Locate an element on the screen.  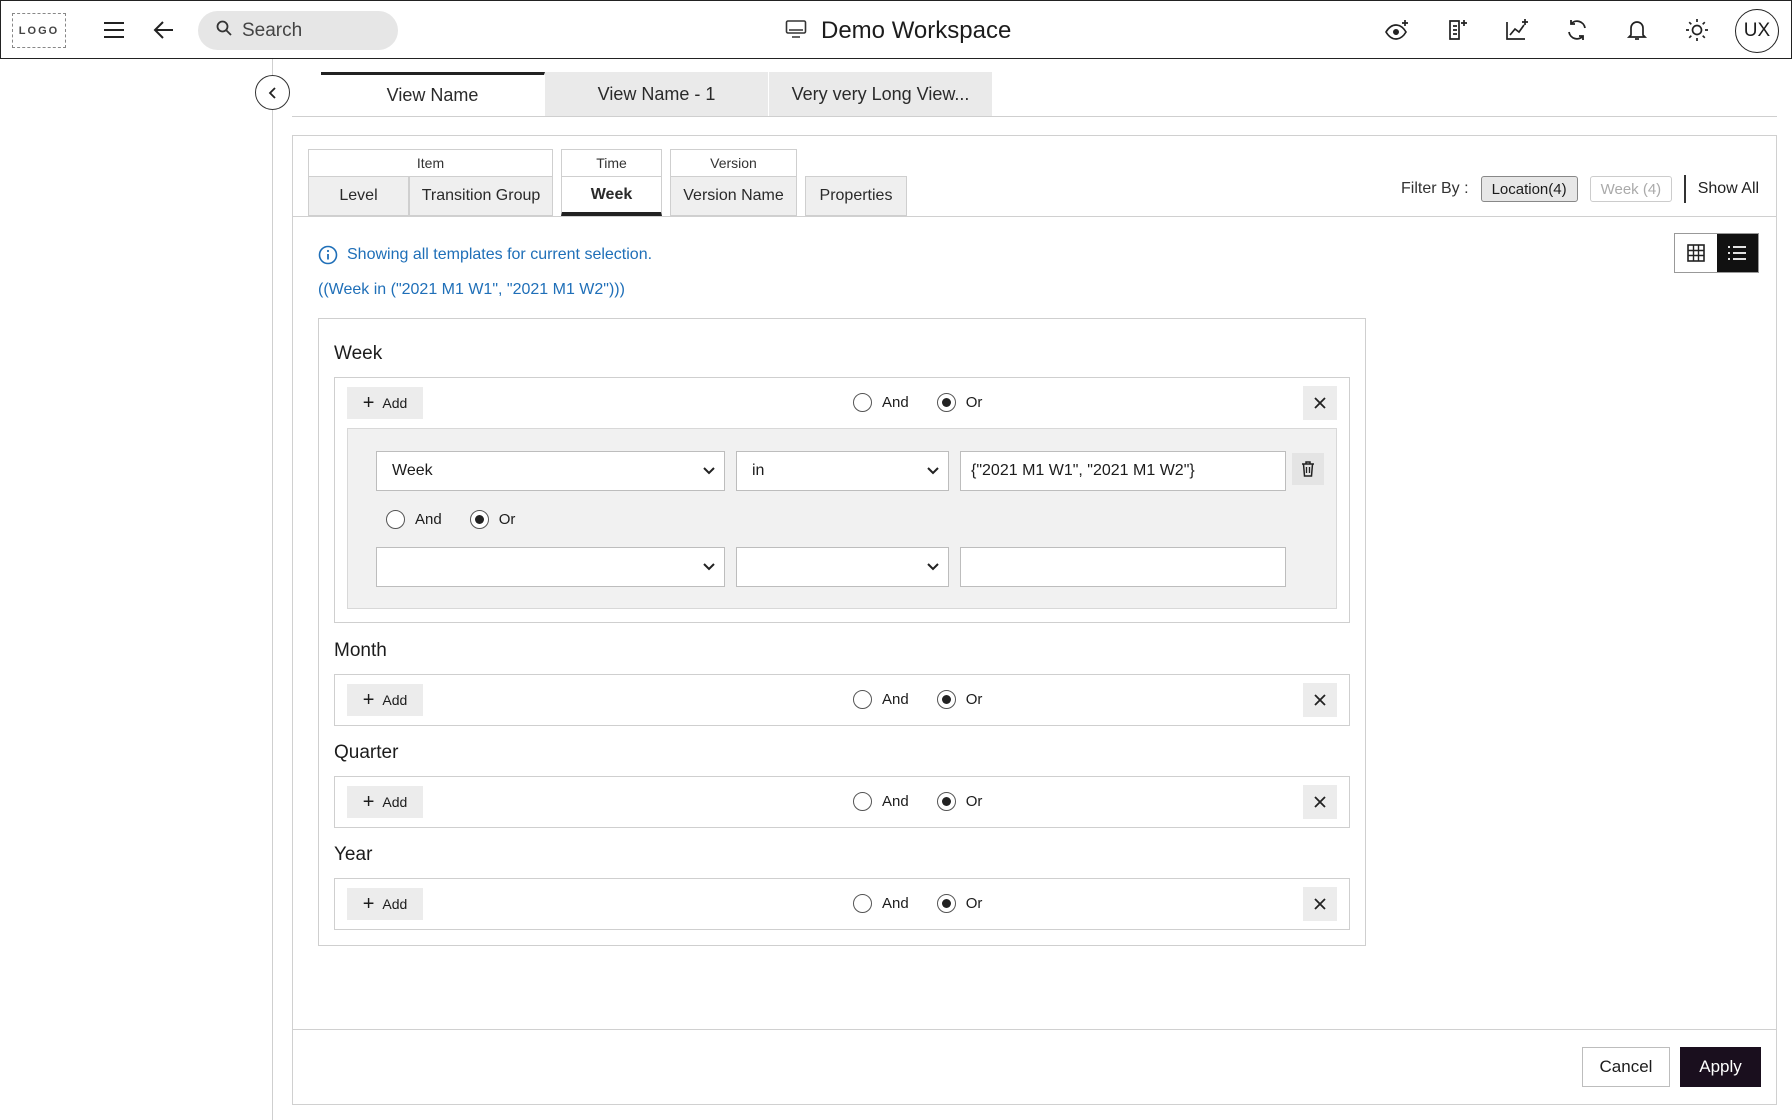
tab-version-name: Version Name is located at coordinates (733, 196).